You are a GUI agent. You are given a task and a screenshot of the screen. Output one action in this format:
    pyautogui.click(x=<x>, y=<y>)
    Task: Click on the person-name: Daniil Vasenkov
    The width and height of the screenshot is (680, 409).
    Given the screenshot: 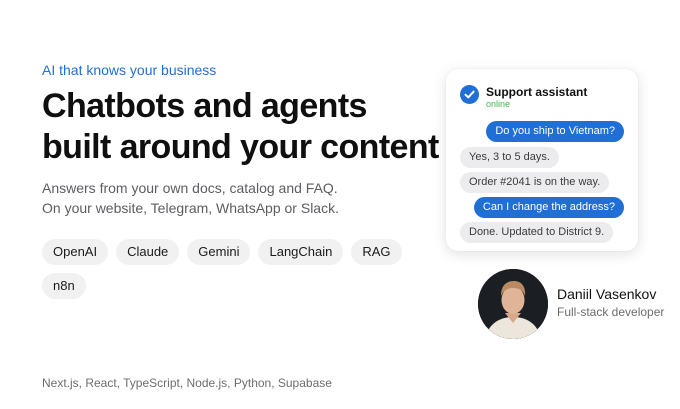 What is the action you would take?
    pyautogui.click(x=607, y=294)
    